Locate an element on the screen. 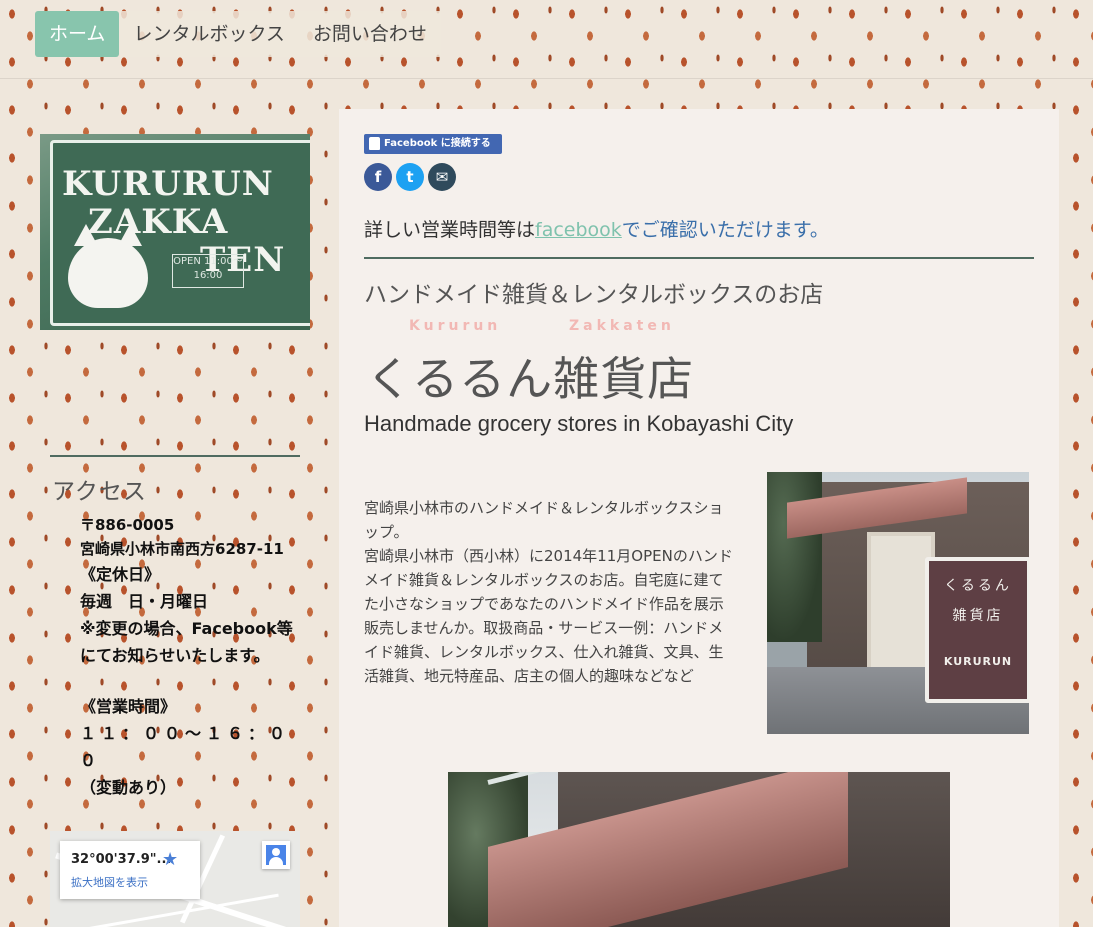  nav-item-rental-box: レンタルボックス is located at coordinates (209, 34).